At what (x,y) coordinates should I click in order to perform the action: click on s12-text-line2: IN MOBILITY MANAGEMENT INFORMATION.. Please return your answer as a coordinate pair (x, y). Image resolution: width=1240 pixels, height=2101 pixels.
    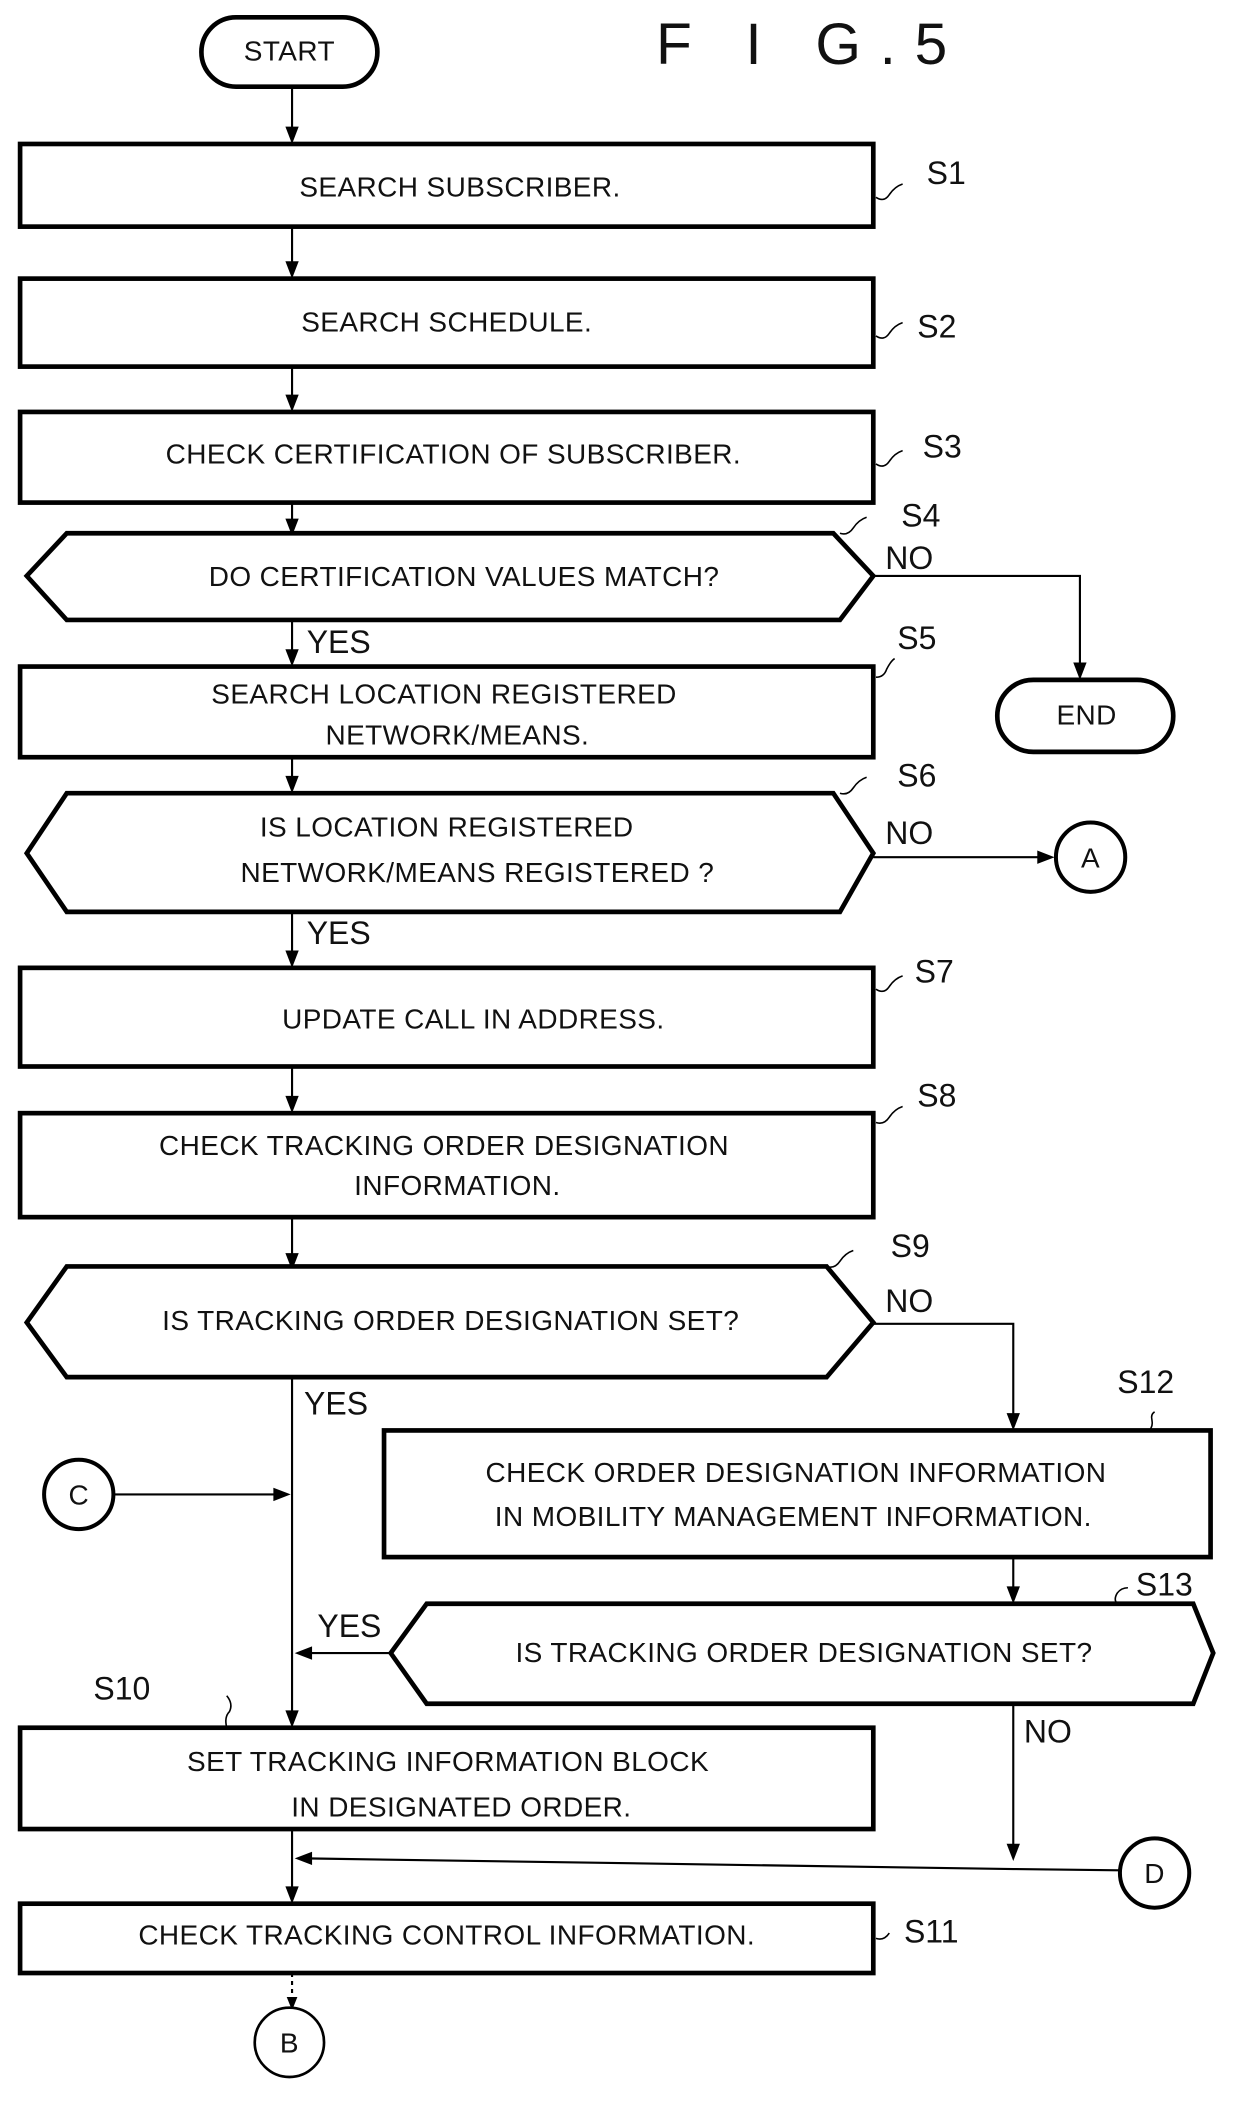
    Looking at the image, I should click on (793, 1516).